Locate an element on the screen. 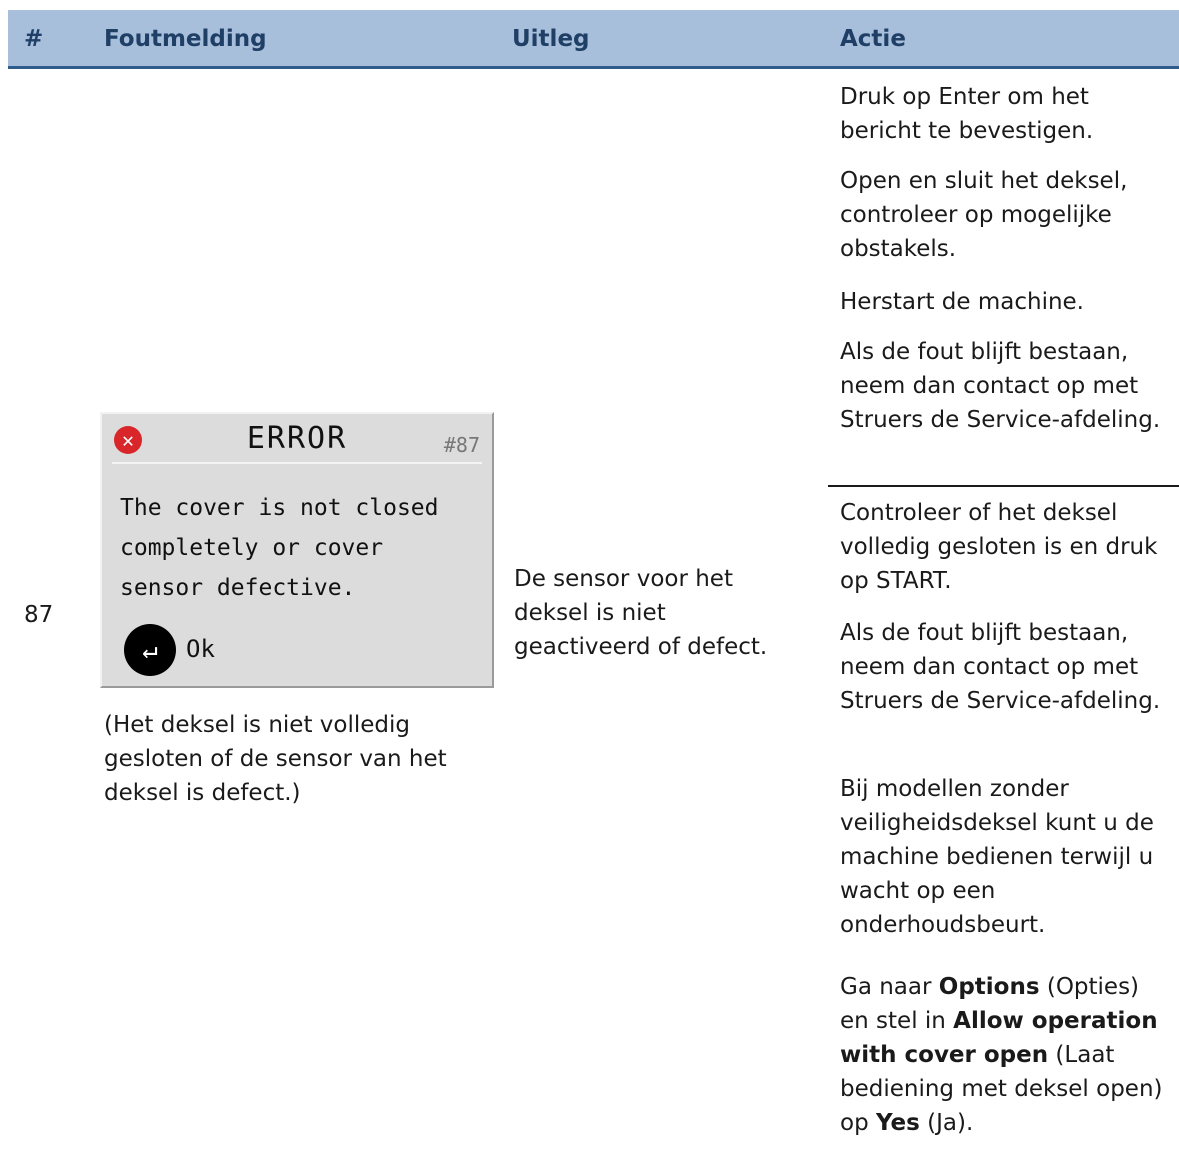 The height and width of the screenshot is (1153, 1179). header-actie: Actie is located at coordinates (873, 39).